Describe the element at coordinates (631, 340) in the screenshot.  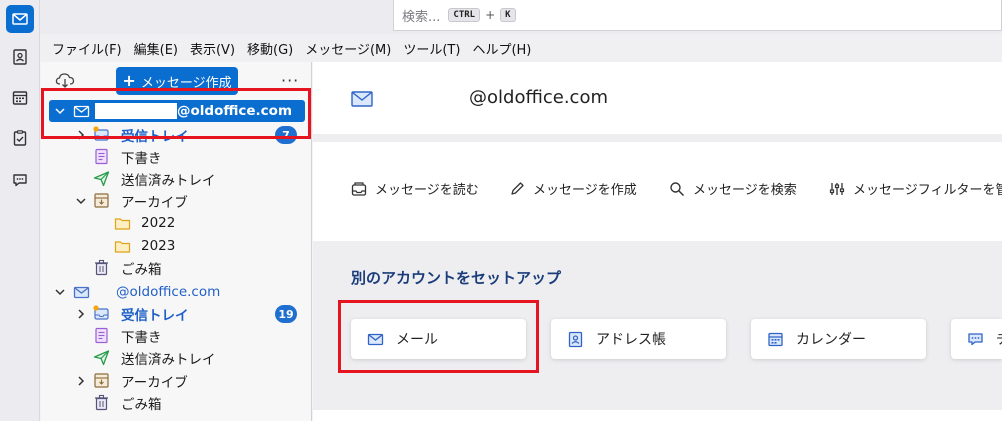
I see `setup-address-book-label: アドレス帳` at that location.